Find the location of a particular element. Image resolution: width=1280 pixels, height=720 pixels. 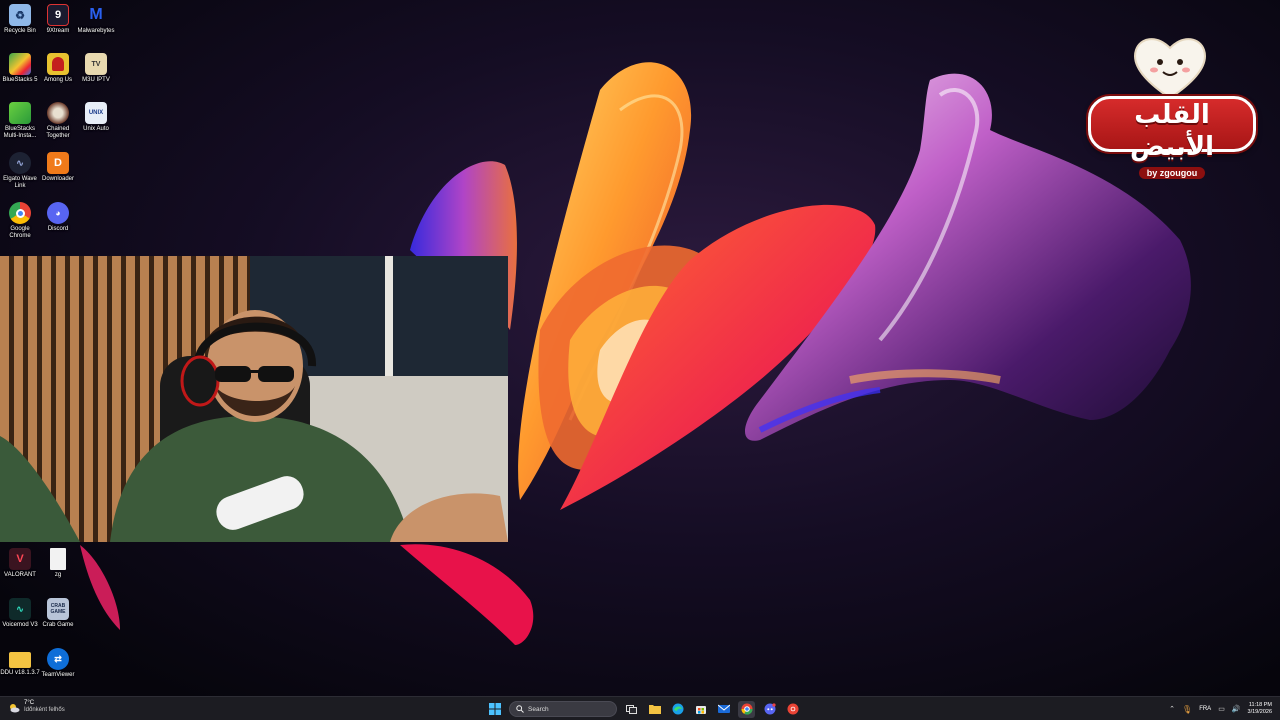

logo-byline: by zgougou is located at coordinates (1172, 173).